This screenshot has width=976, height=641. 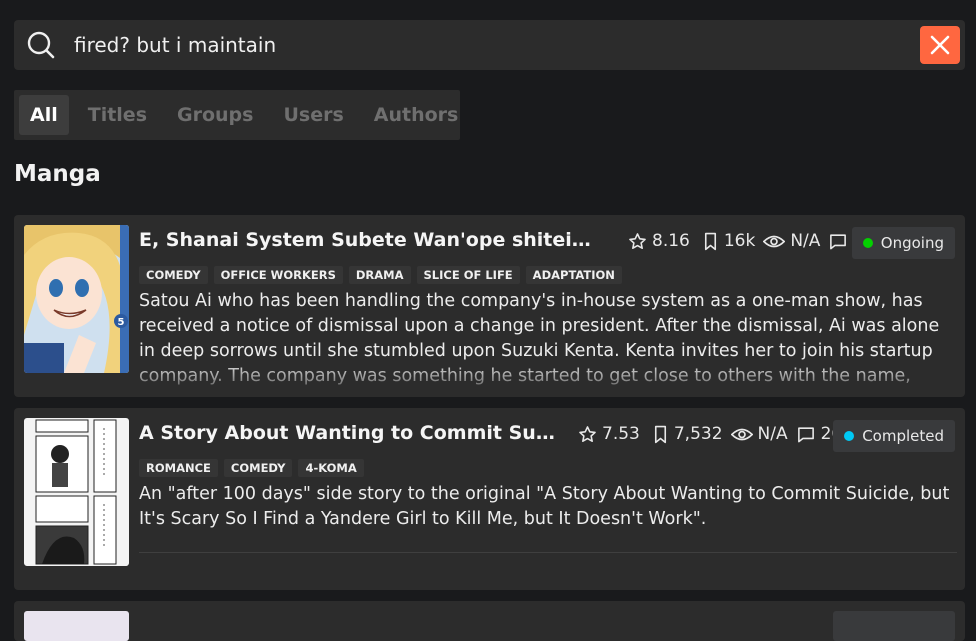 What do you see at coordinates (331, 468) in the screenshot?
I see `tag: 4-KOMA` at bounding box center [331, 468].